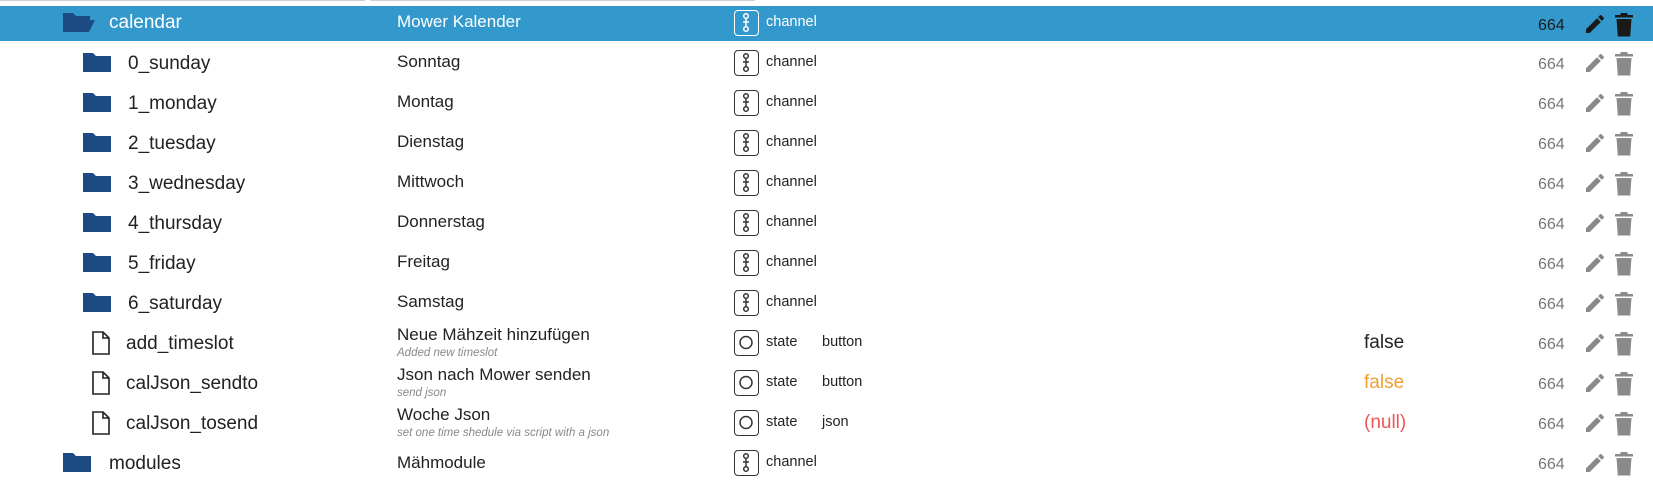  Describe the element at coordinates (459, 21) in the screenshot. I see `object-label: Mower Kalender` at that location.